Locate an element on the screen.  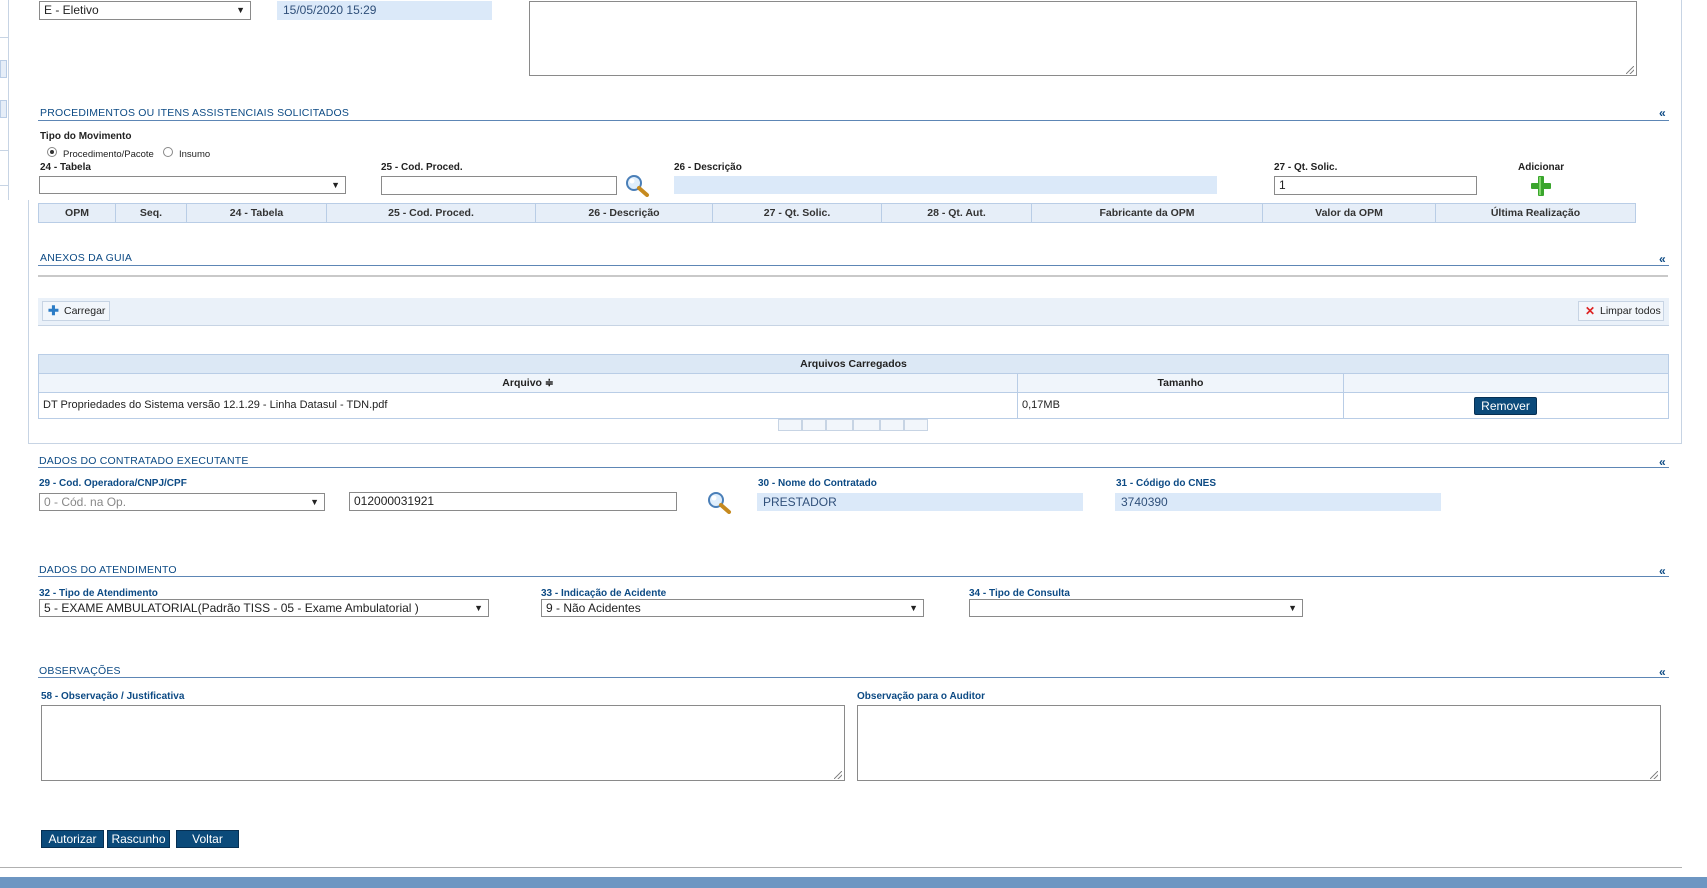
observacao-justificativa-textarea is located at coordinates (443, 743).